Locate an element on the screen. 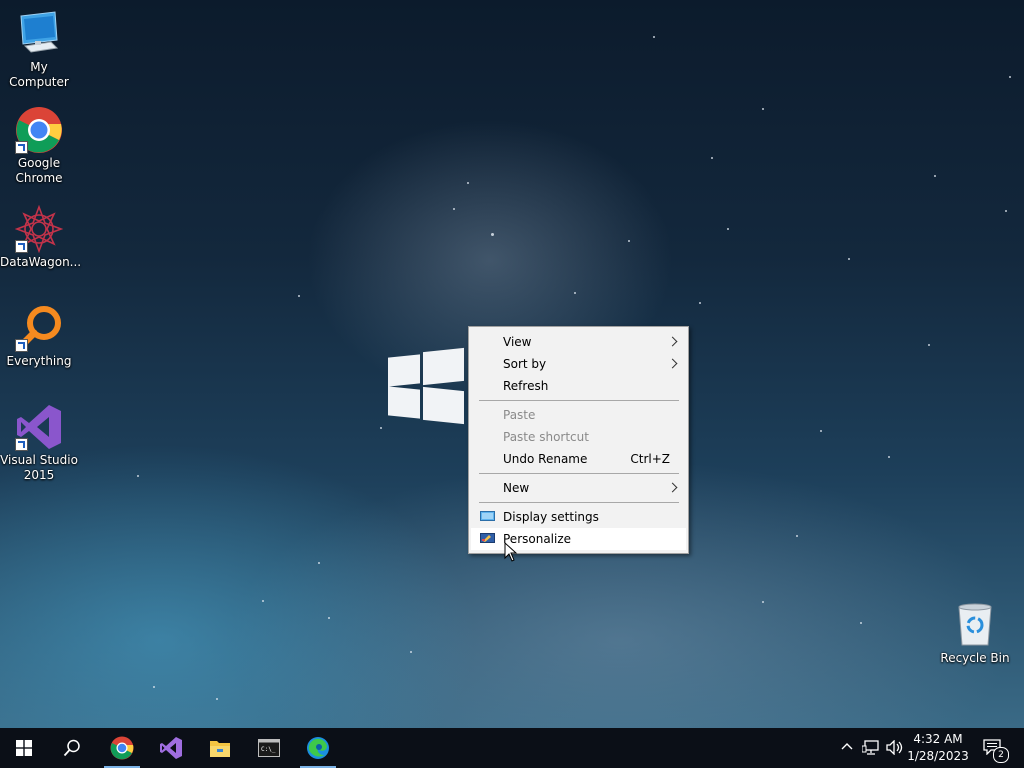 The width and height of the screenshot is (1024, 768). chevron-up-icon is located at coordinates (847, 746).